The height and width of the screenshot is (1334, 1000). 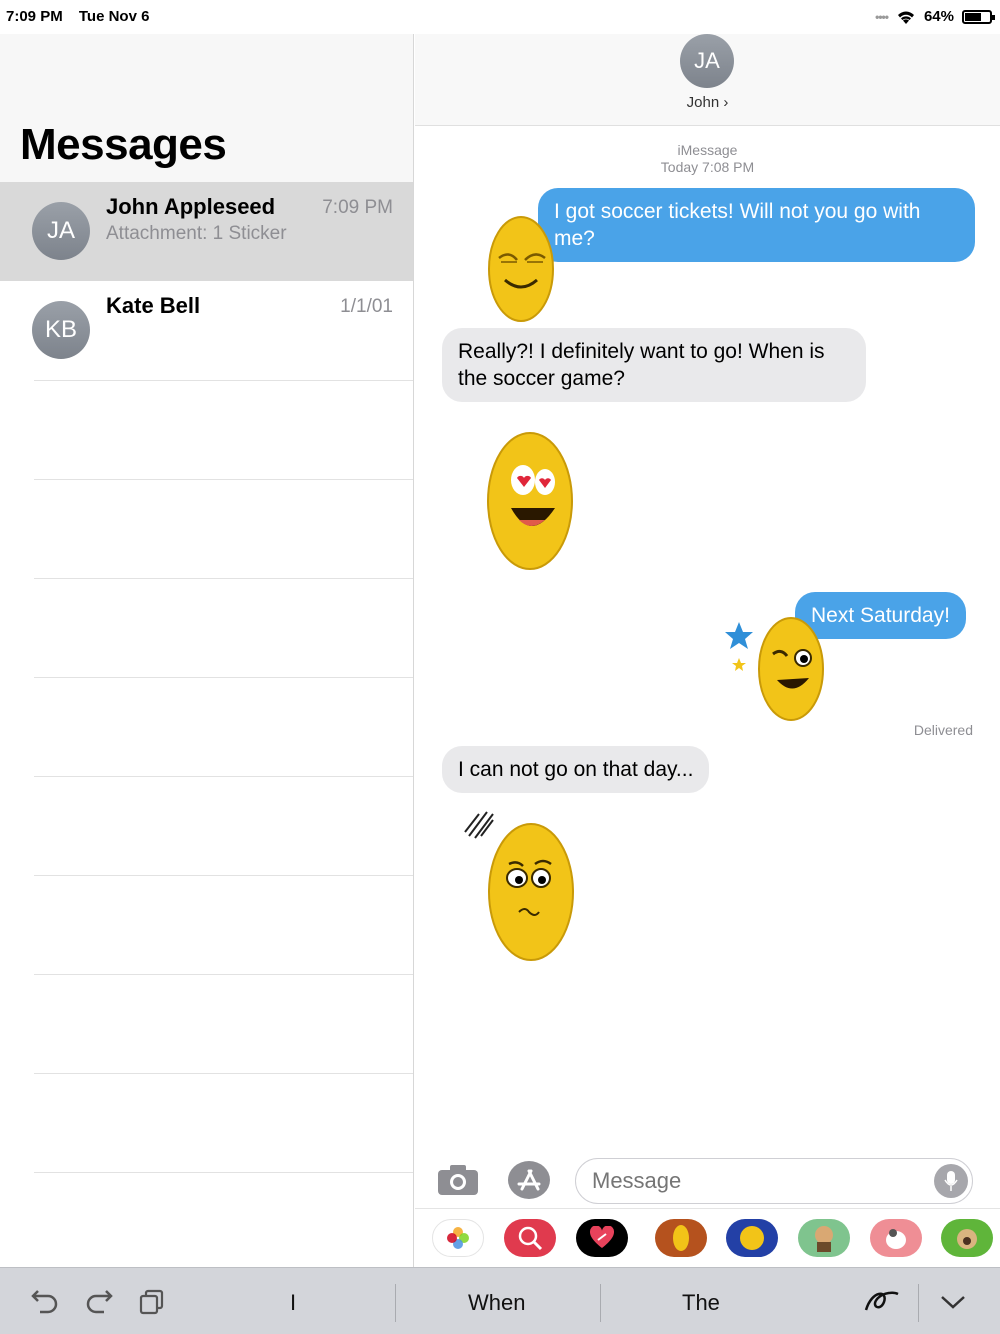 What do you see at coordinates (707, 167) in the screenshot?
I see `message-timestamp: Today 7:08 PM` at bounding box center [707, 167].